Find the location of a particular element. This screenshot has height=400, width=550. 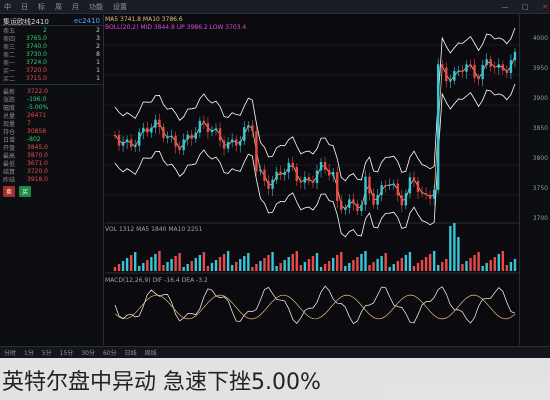

period-tab: 周线 is located at coordinates (151, 352).